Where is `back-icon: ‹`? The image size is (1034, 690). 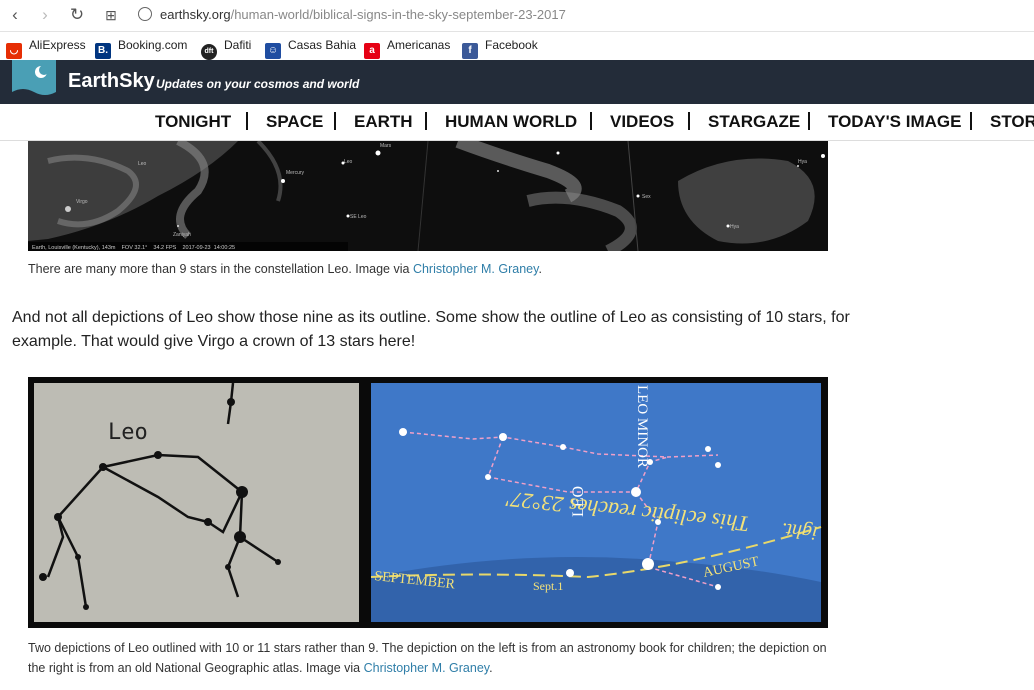
back-icon: ‹ is located at coordinates (15, 15).